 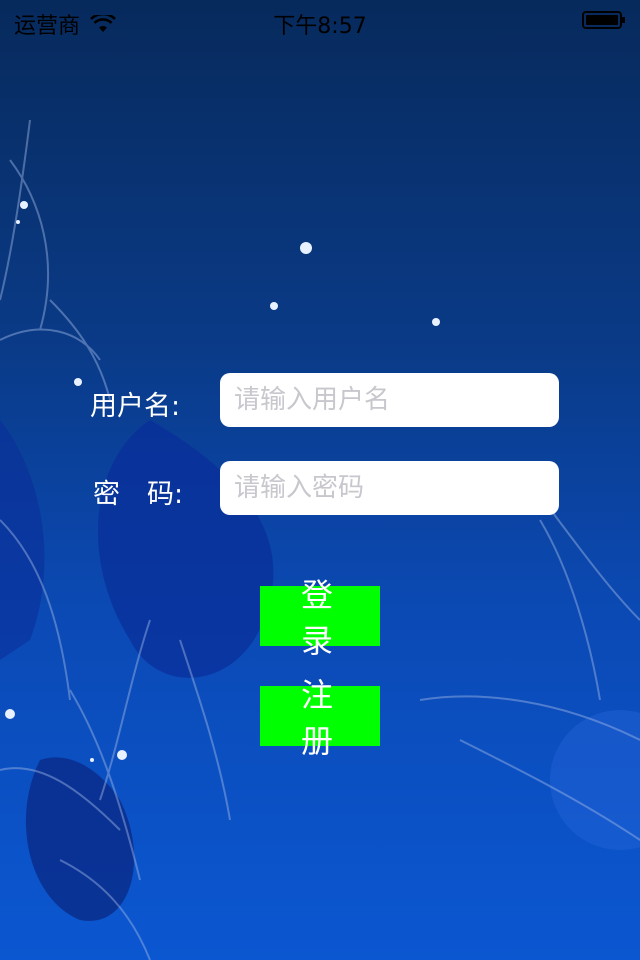 What do you see at coordinates (320, 618) in the screenshot?
I see `login-button: 登录` at bounding box center [320, 618].